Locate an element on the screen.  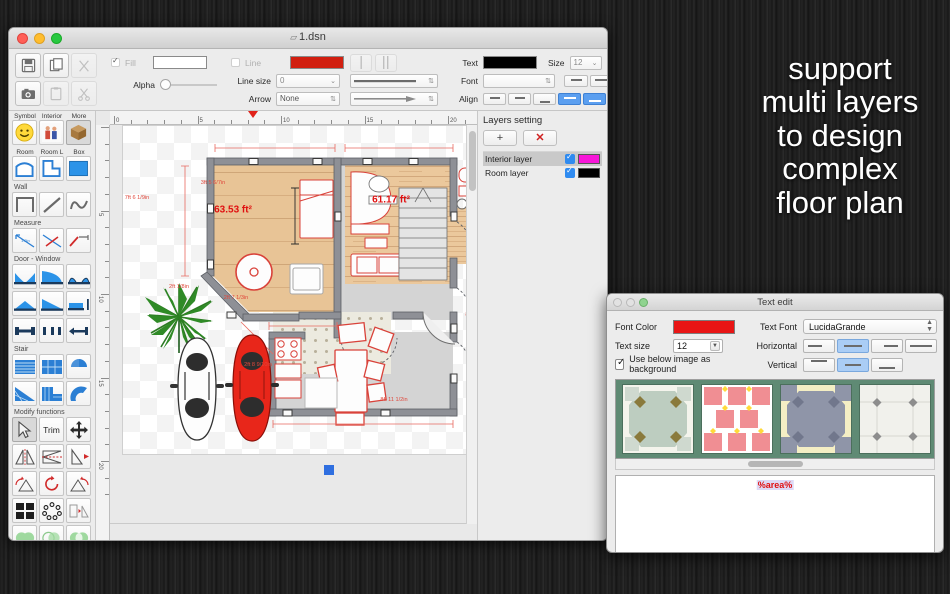
scissors-button is located at coordinates (84, 93).